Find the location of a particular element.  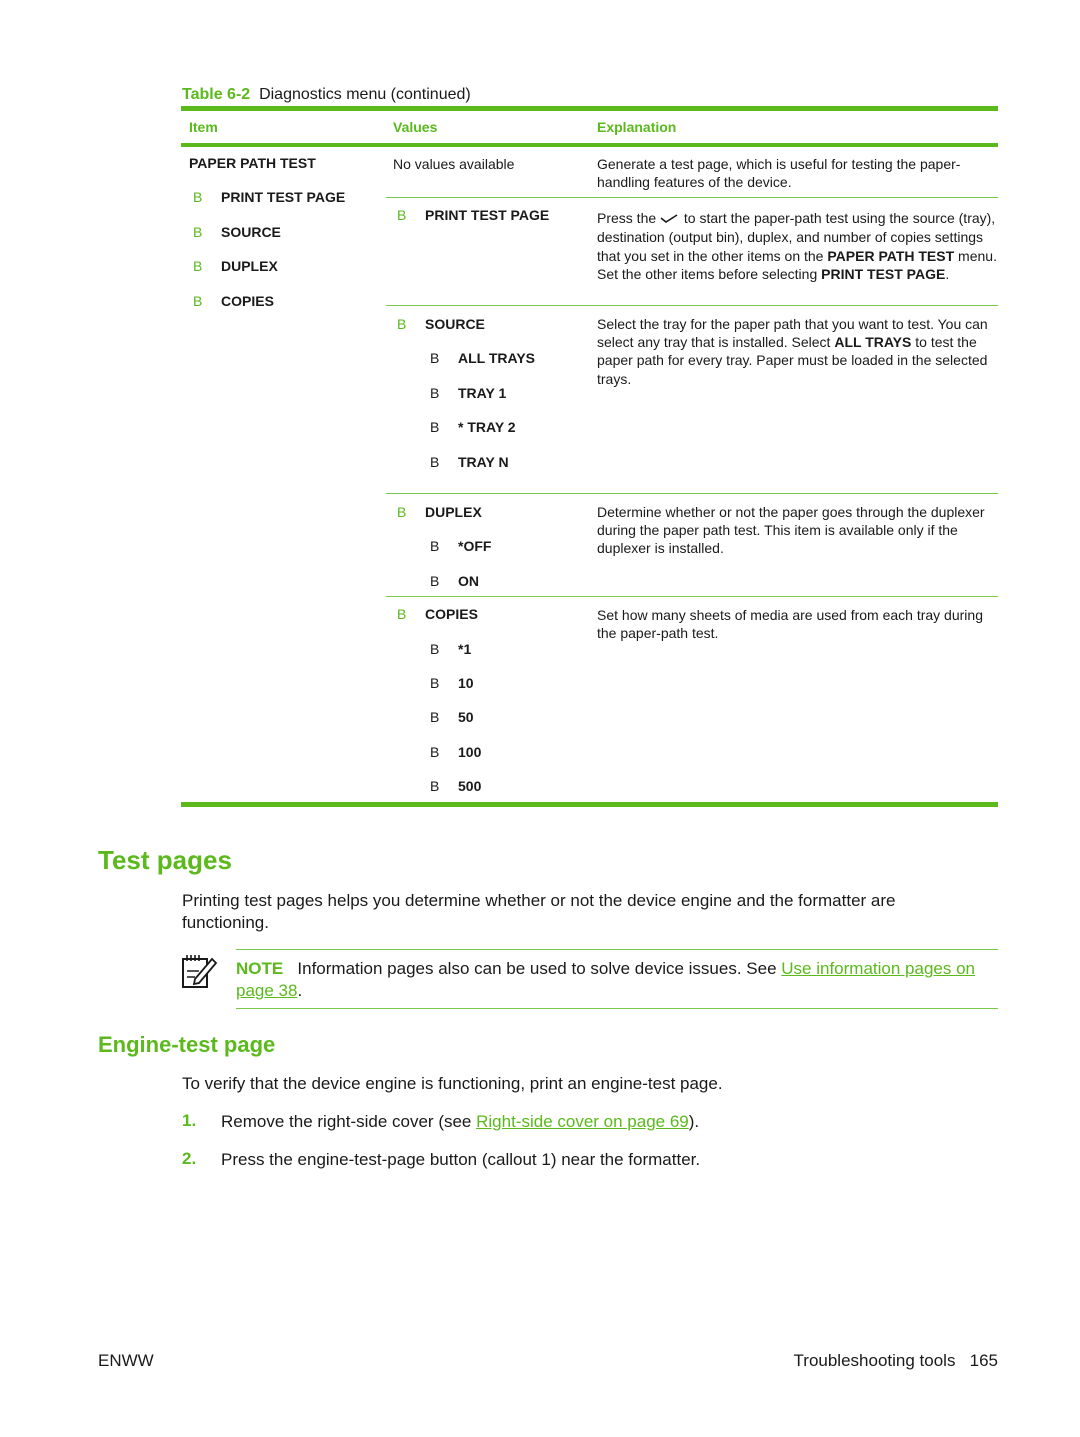

column-header-item: Item is located at coordinates (203, 127).